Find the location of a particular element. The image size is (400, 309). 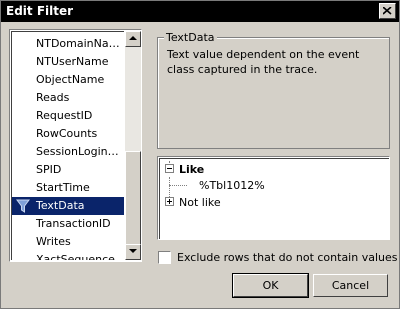

column-list-item: RowCounts is located at coordinates (68, 134).